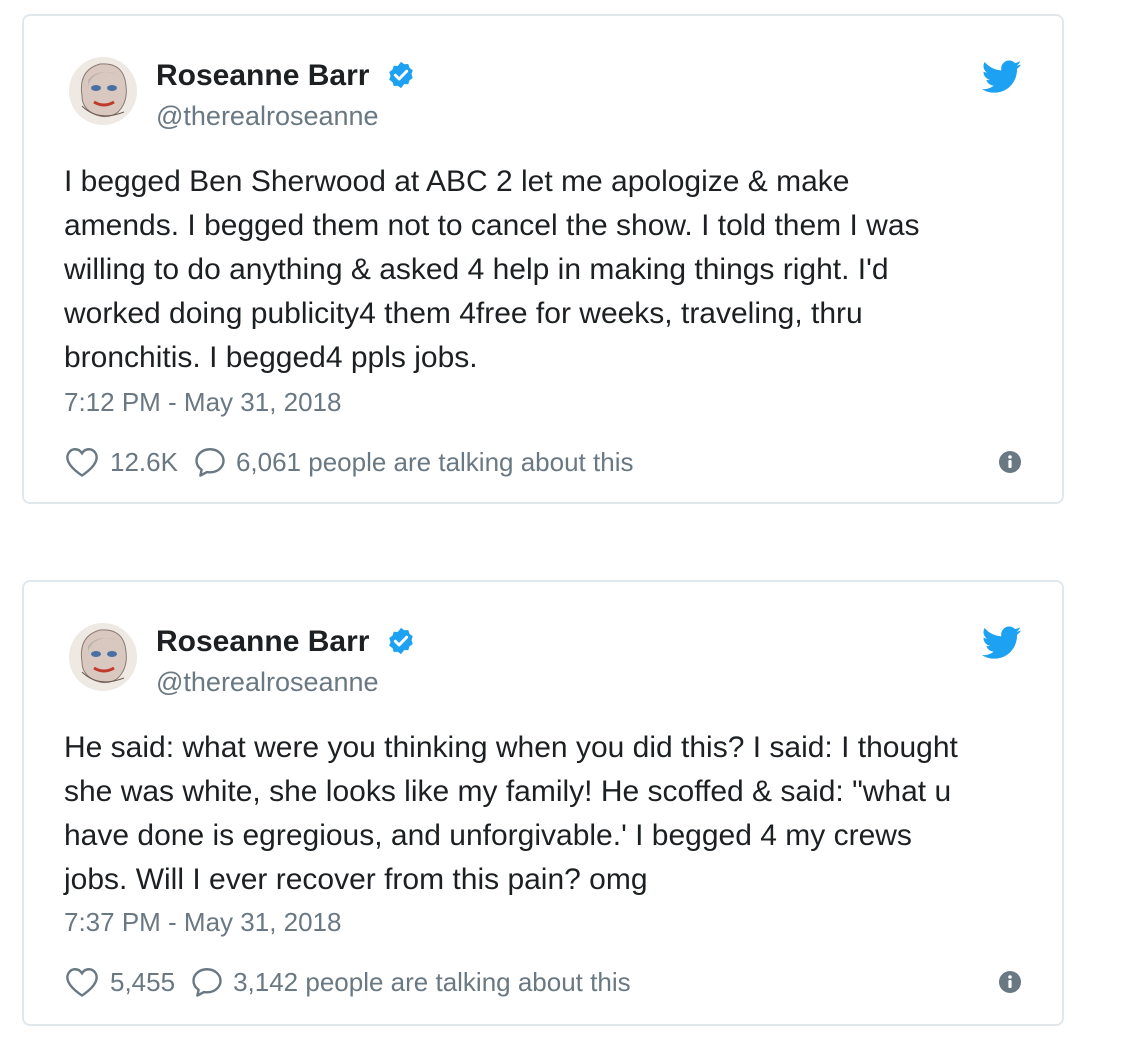 This screenshot has width=1122, height=1046. What do you see at coordinates (144, 462) in the screenshot?
I see `like-count: 12.6K` at bounding box center [144, 462].